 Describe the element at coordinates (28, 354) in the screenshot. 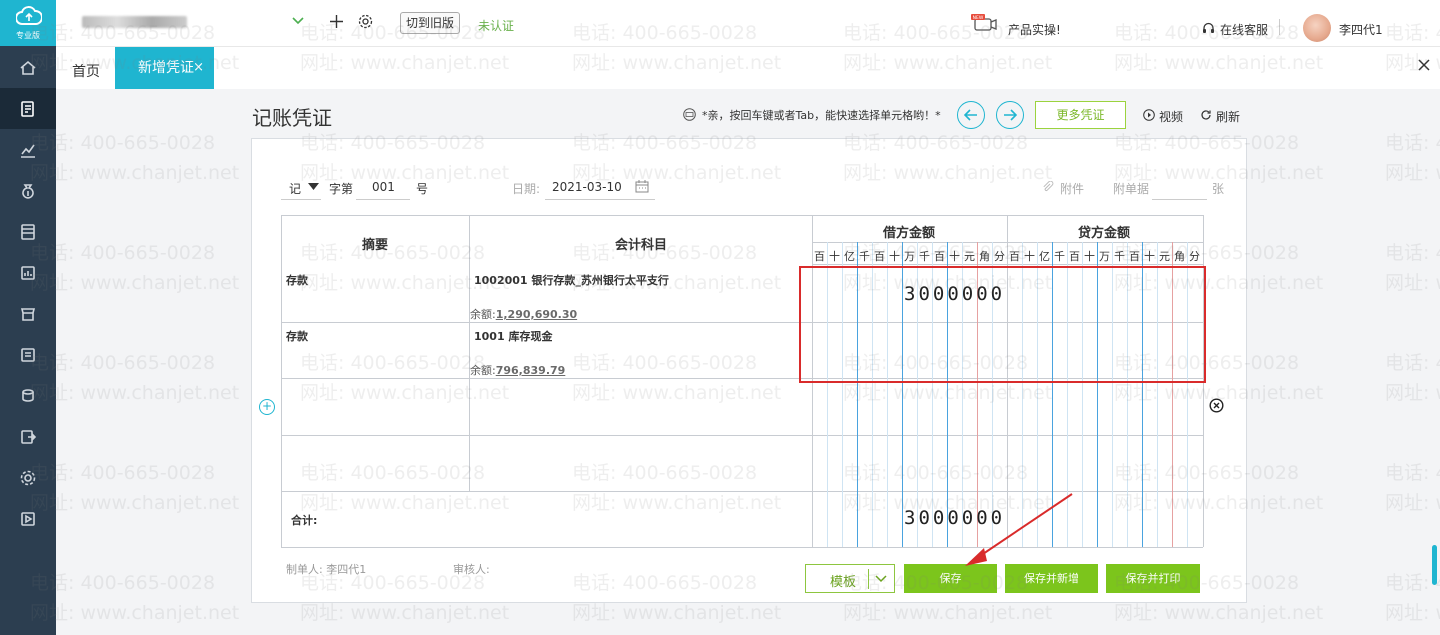

I see `invoice-icon` at that location.